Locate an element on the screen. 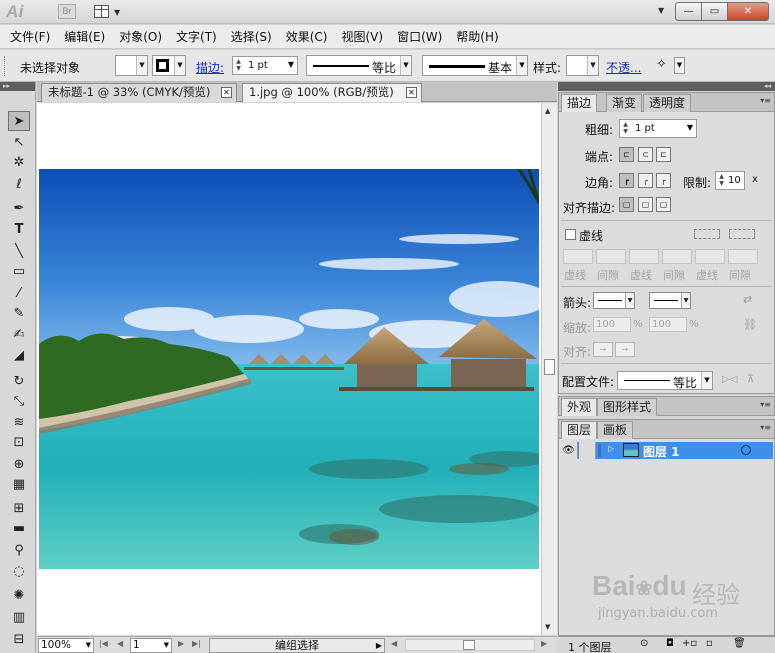  graphic-style-swatch: ▼ is located at coordinates (582, 65).